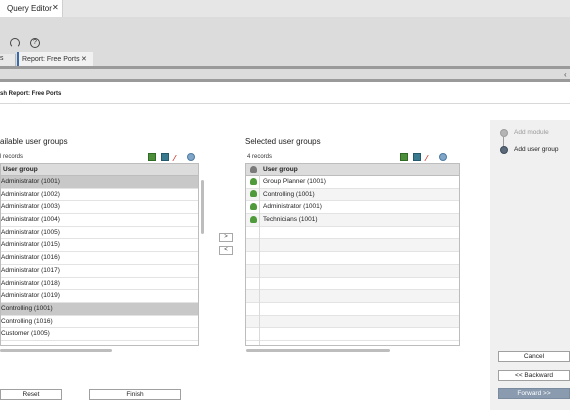 The height and width of the screenshot is (414, 570). Describe the element at coordinates (534, 393) in the screenshot. I see `forward-button: Forward >>` at that location.